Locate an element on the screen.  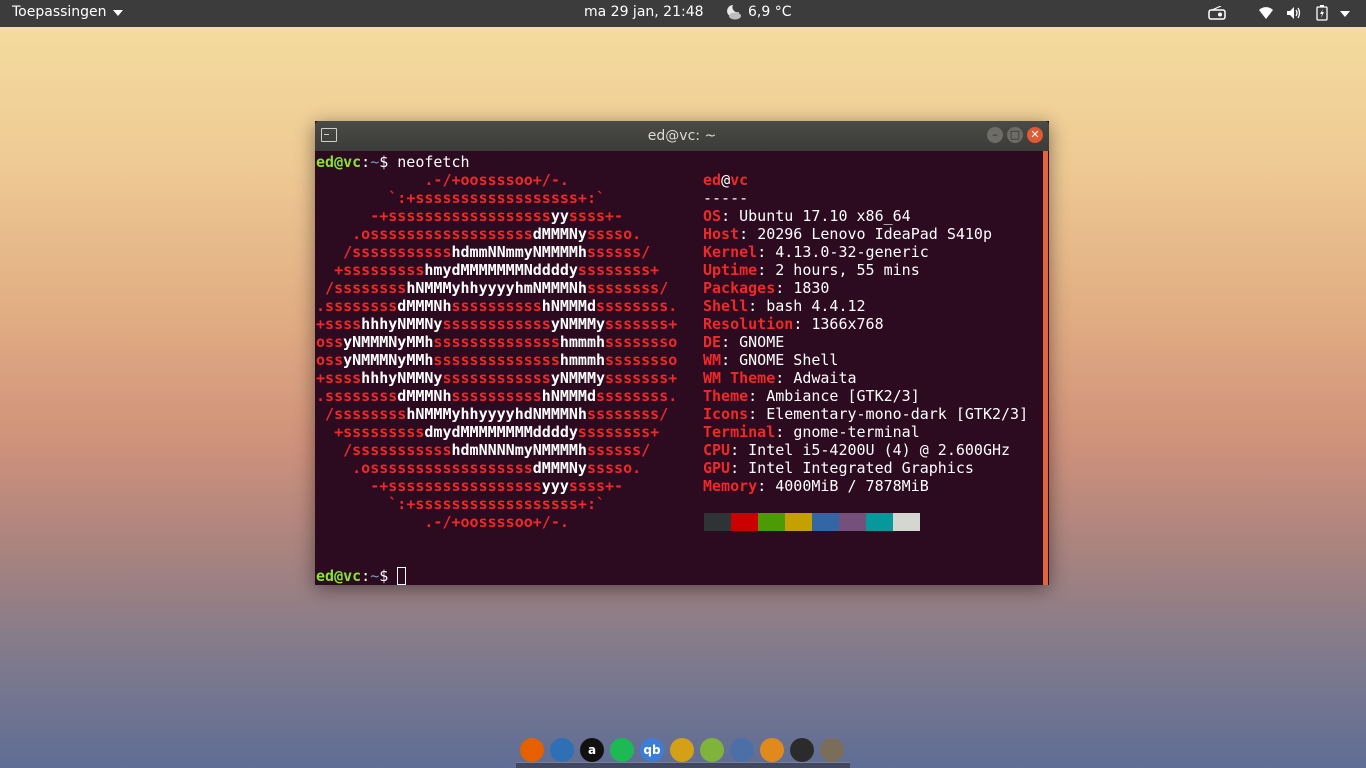
info-key: Host is located at coordinates (721, 234).